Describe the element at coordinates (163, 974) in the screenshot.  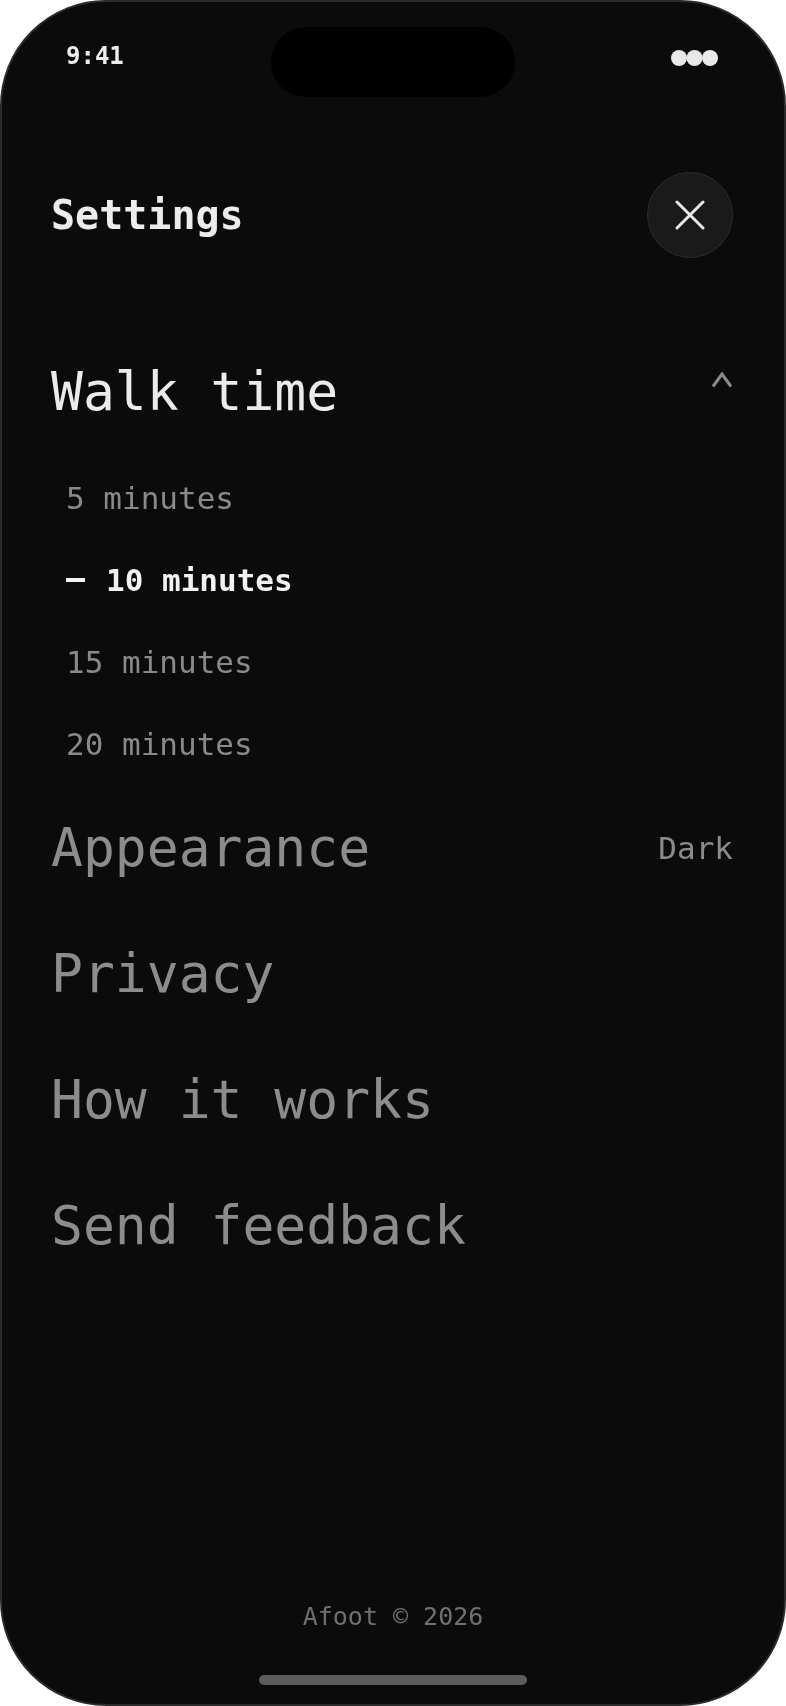
I see `section-button: Privacy` at that location.